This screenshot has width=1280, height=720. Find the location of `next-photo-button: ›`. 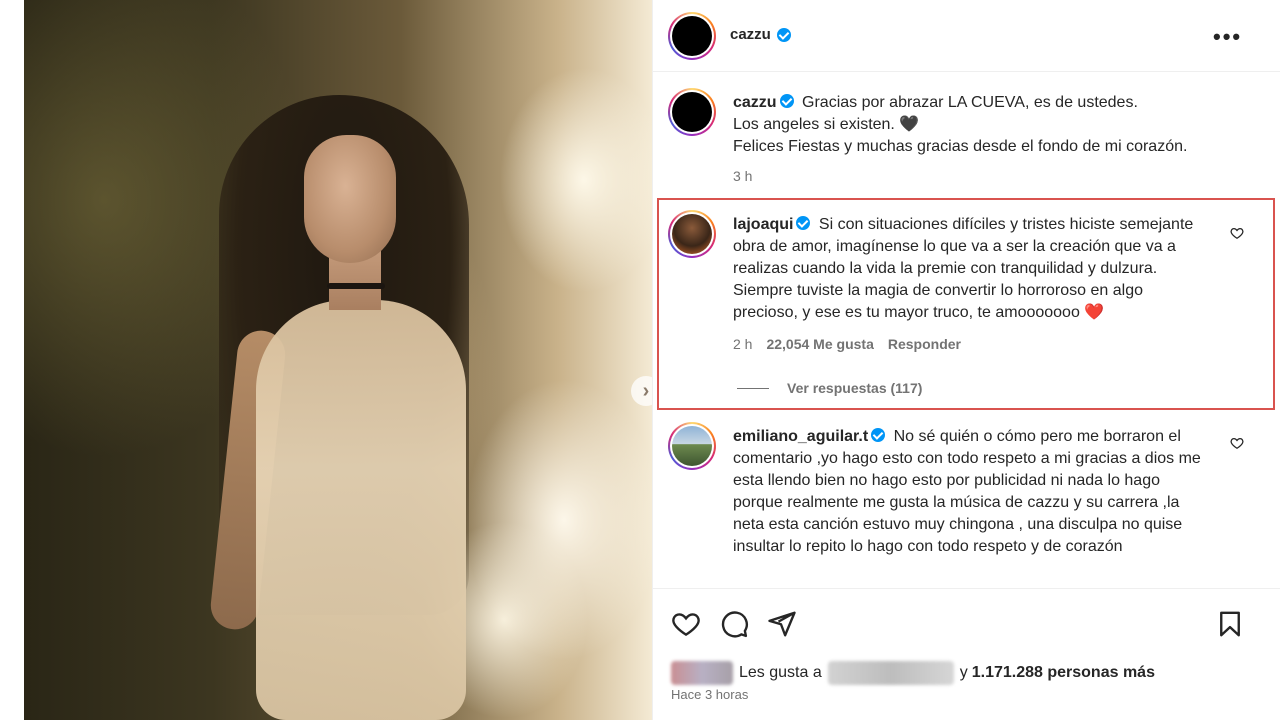

next-photo-button: › is located at coordinates (641, 391).